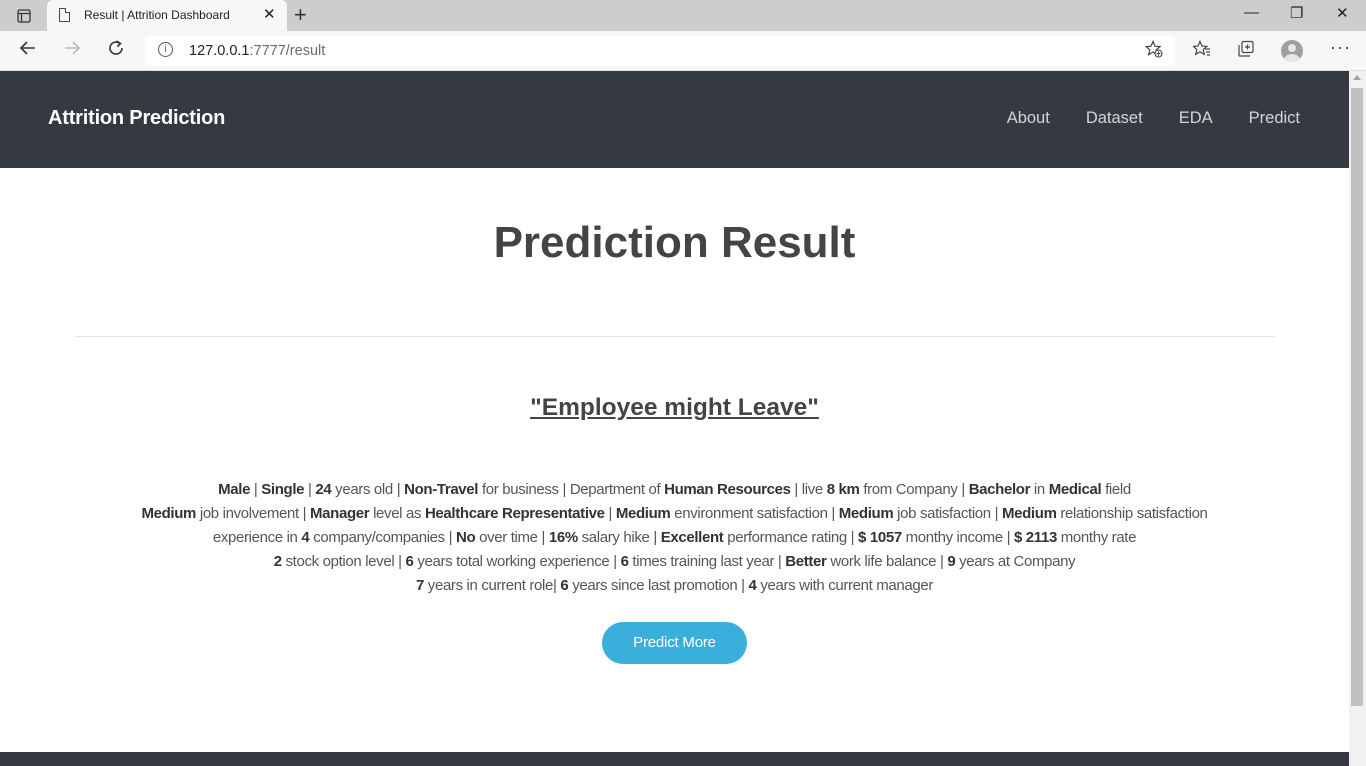  I want to click on tab-close-icon: ✕, so click(269, 14).